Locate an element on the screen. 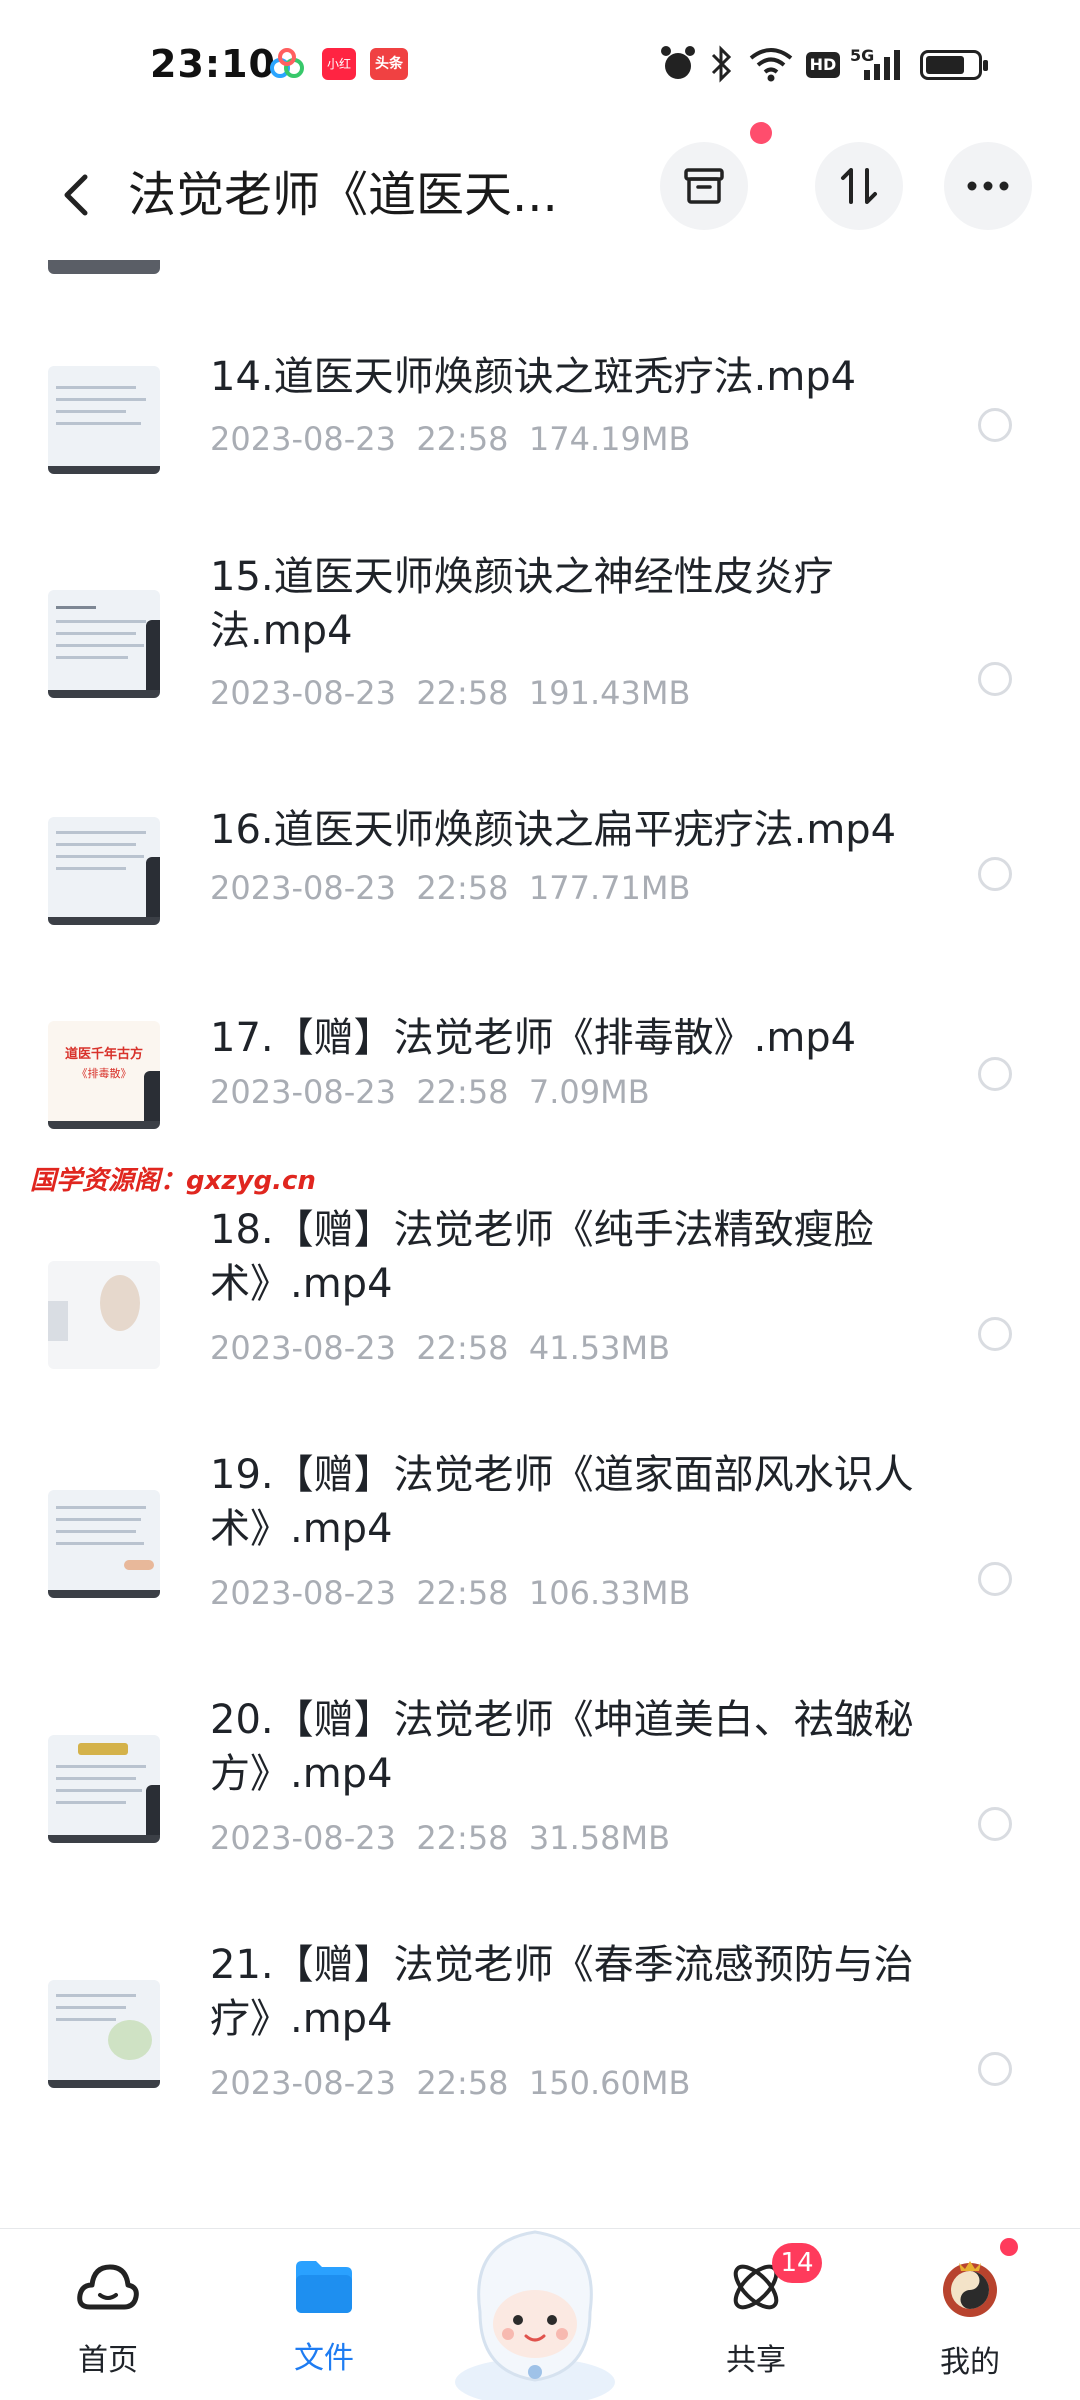 This screenshot has height=2400, width=1080. nav-files-label: 文件 is located at coordinates (324, 2358).